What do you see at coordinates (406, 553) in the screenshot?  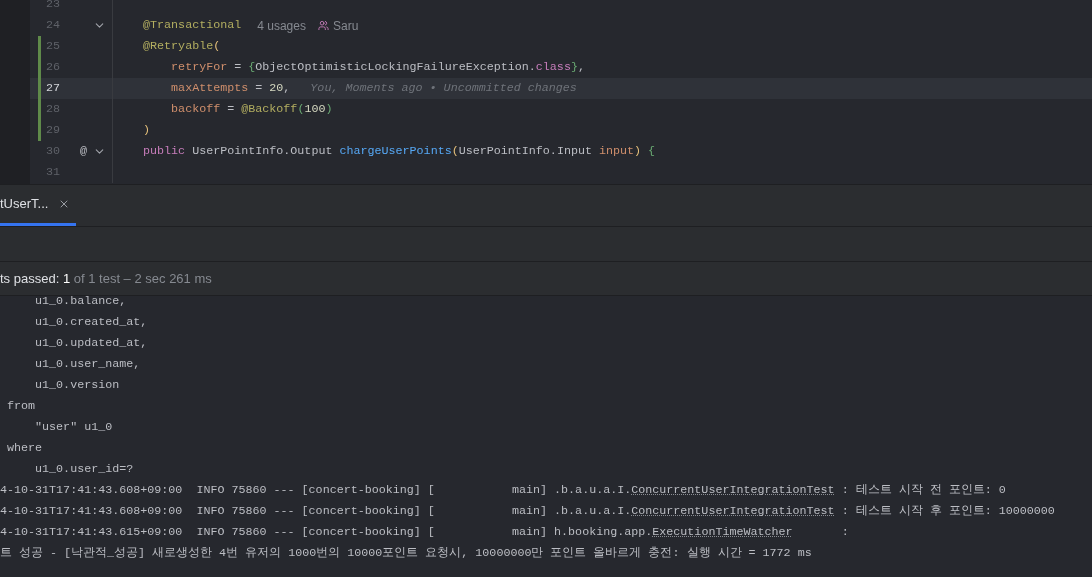 I see `console-line: 트 성공 - [낙관적_성공] 새로생성한 4번 유저의 1000번의 10000포인트 요청시, 10000000만 포인트 올바르게 충전: 실행 시간 = 1772 ms` at bounding box center [406, 553].